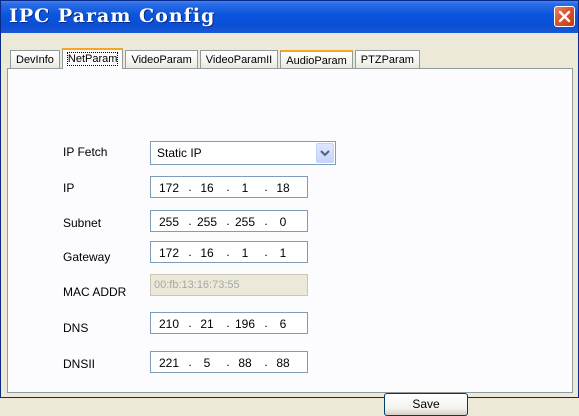  What do you see at coordinates (169, 363) in the screenshot?
I see `dns2-octet: 221` at bounding box center [169, 363].